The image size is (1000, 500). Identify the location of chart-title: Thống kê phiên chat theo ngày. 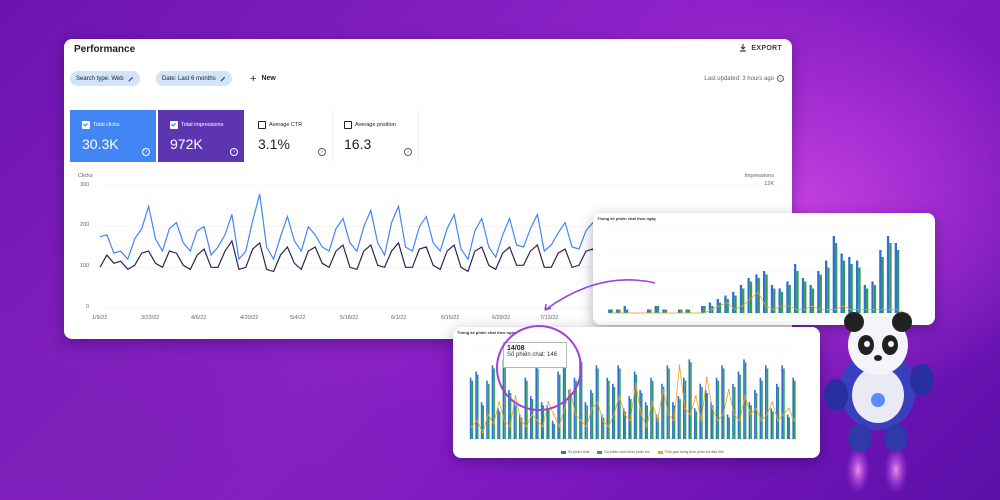
(626, 218).